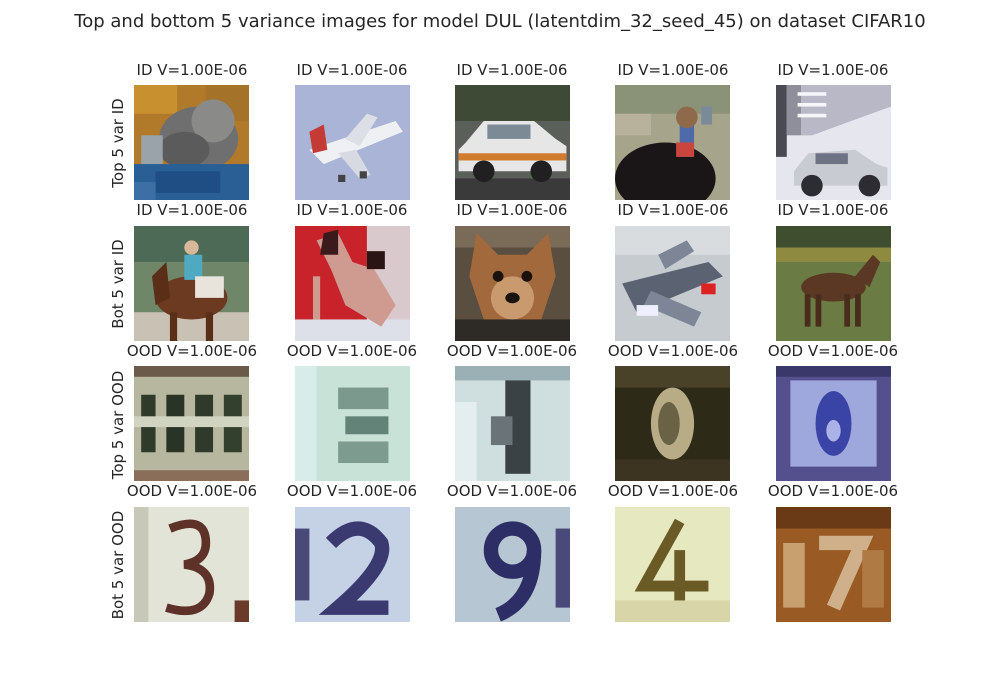 This screenshot has width=1000, height=700. What do you see at coordinates (191, 283) in the screenshot?
I see `horse-rider-image` at bounding box center [191, 283].